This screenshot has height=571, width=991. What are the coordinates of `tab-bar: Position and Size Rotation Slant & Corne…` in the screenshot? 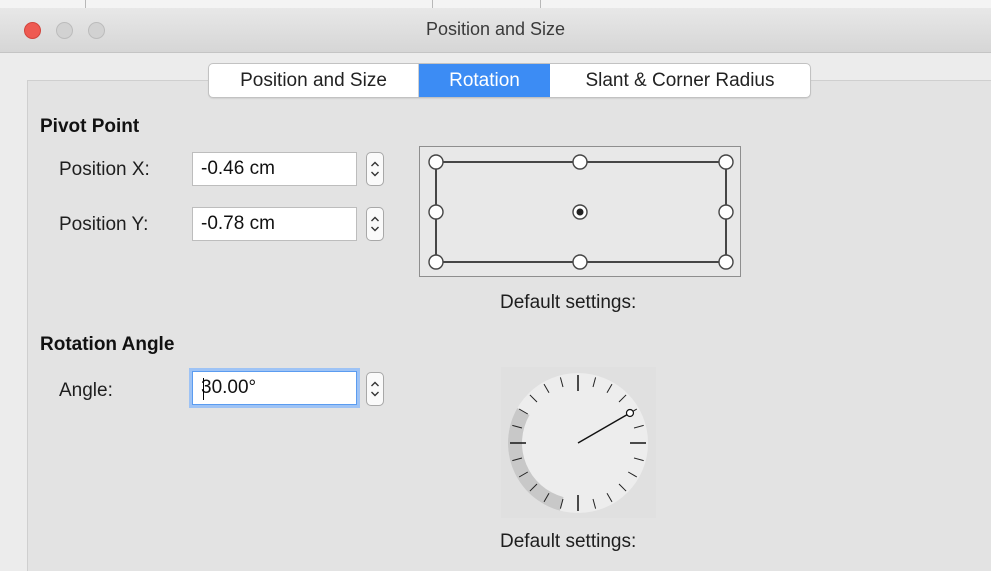 It's located at (509, 80).